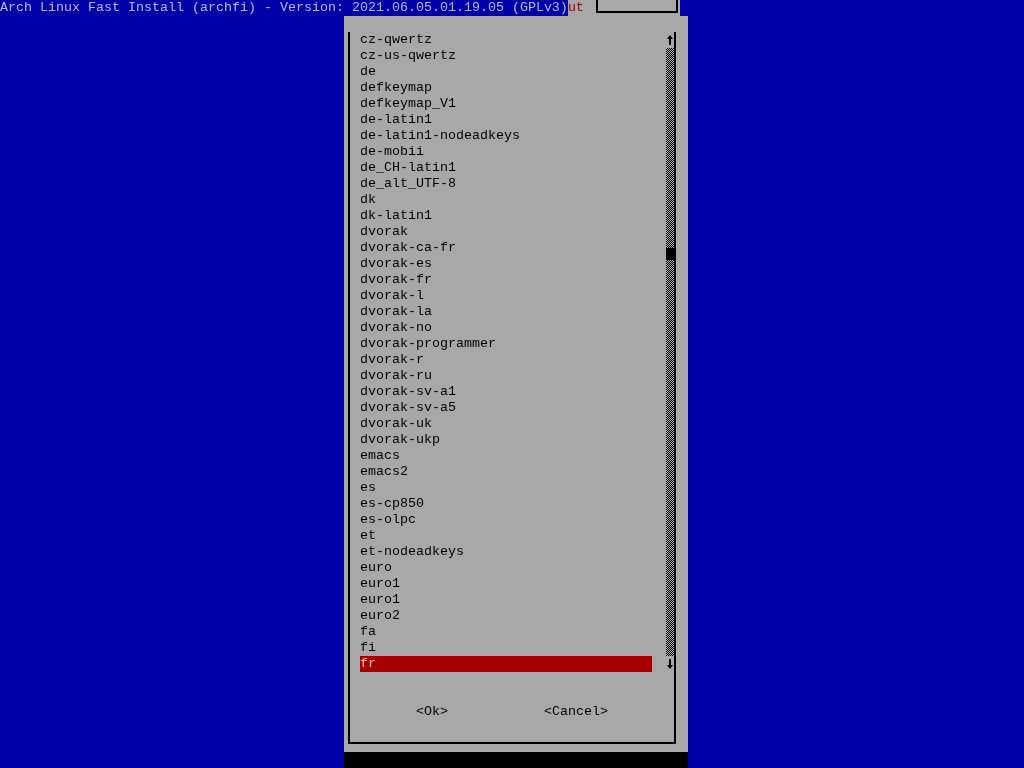 This screenshot has height=768, width=1024. Describe the element at coordinates (506, 312) in the screenshot. I see `list-item: dvorak-la` at that location.